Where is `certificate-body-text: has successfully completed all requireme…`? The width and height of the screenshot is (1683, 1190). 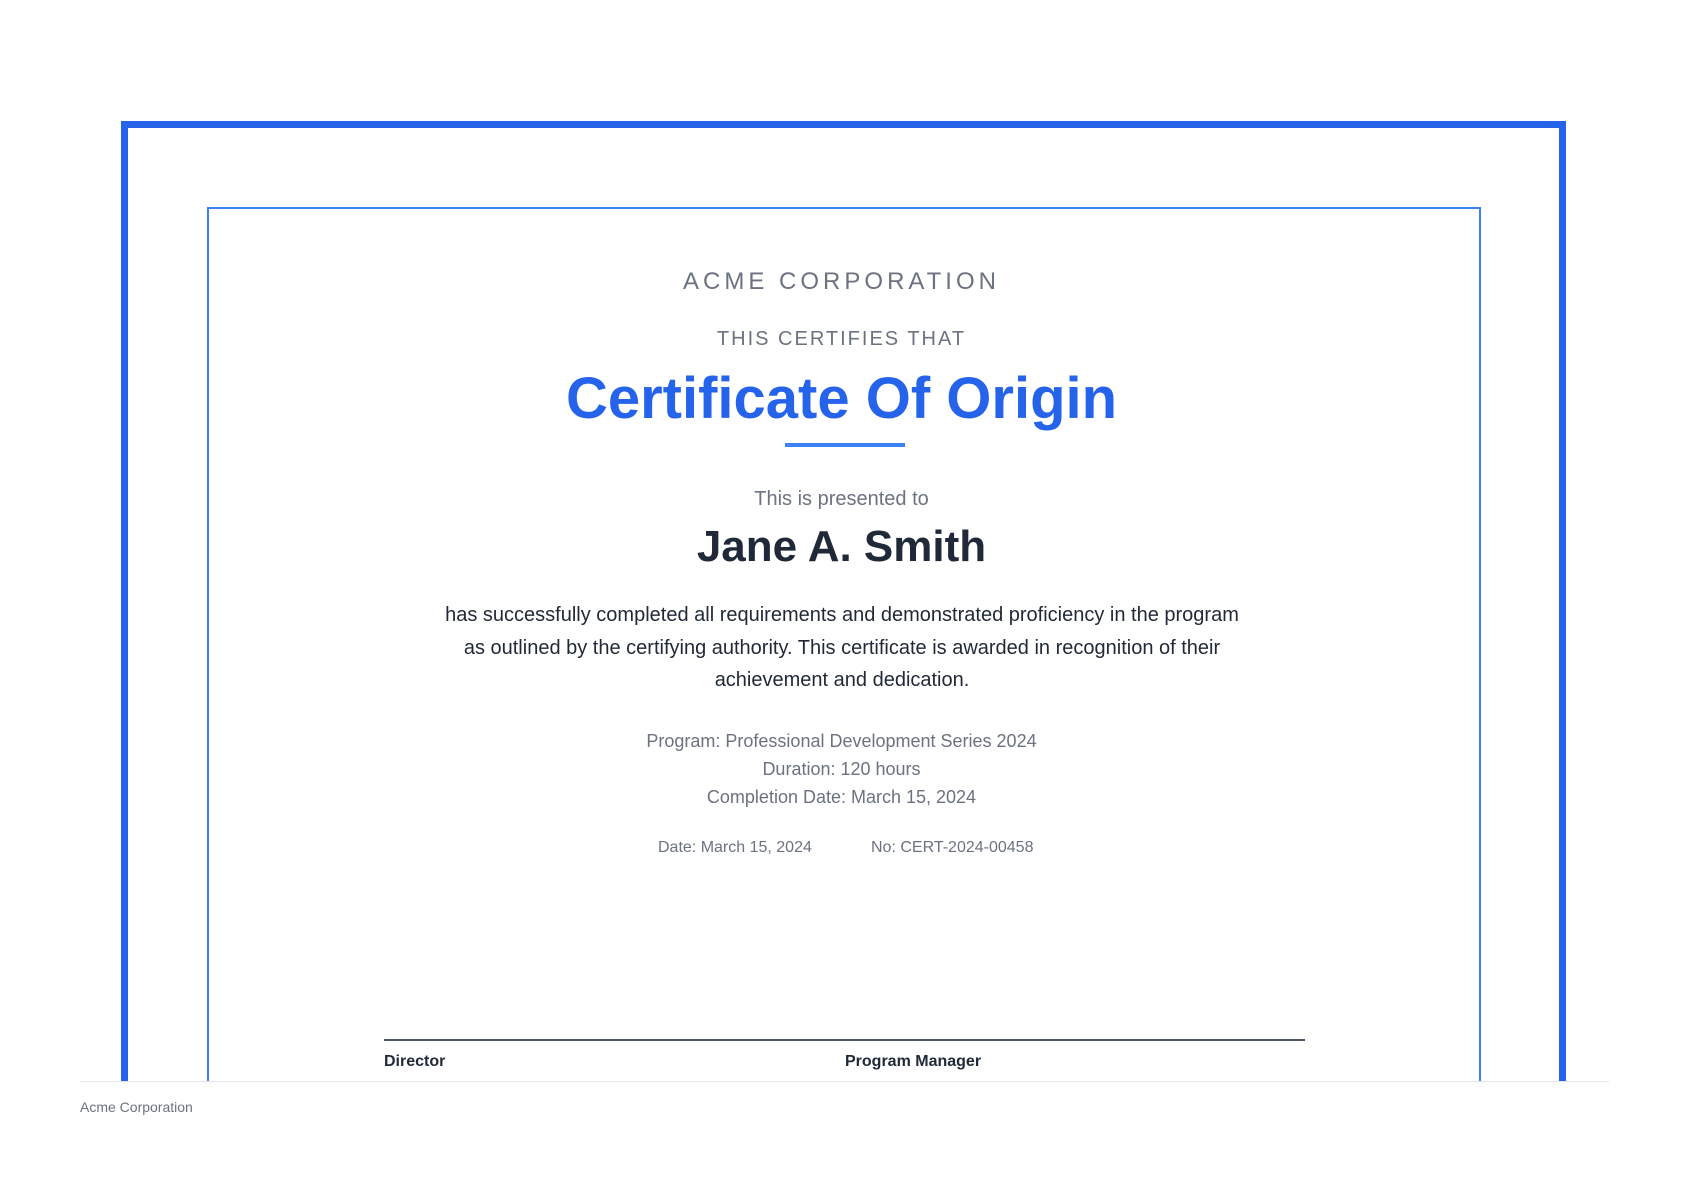 certificate-body-text: has successfully completed all requireme… is located at coordinates (842, 647).